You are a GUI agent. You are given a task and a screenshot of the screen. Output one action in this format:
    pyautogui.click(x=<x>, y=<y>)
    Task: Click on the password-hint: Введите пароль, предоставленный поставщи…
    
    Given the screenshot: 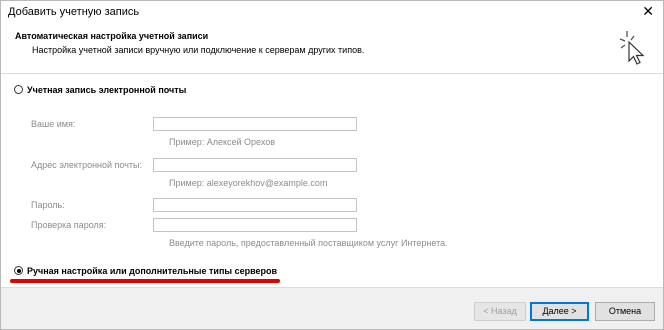 What is the action you would take?
    pyautogui.click(x=308, y=243)
    